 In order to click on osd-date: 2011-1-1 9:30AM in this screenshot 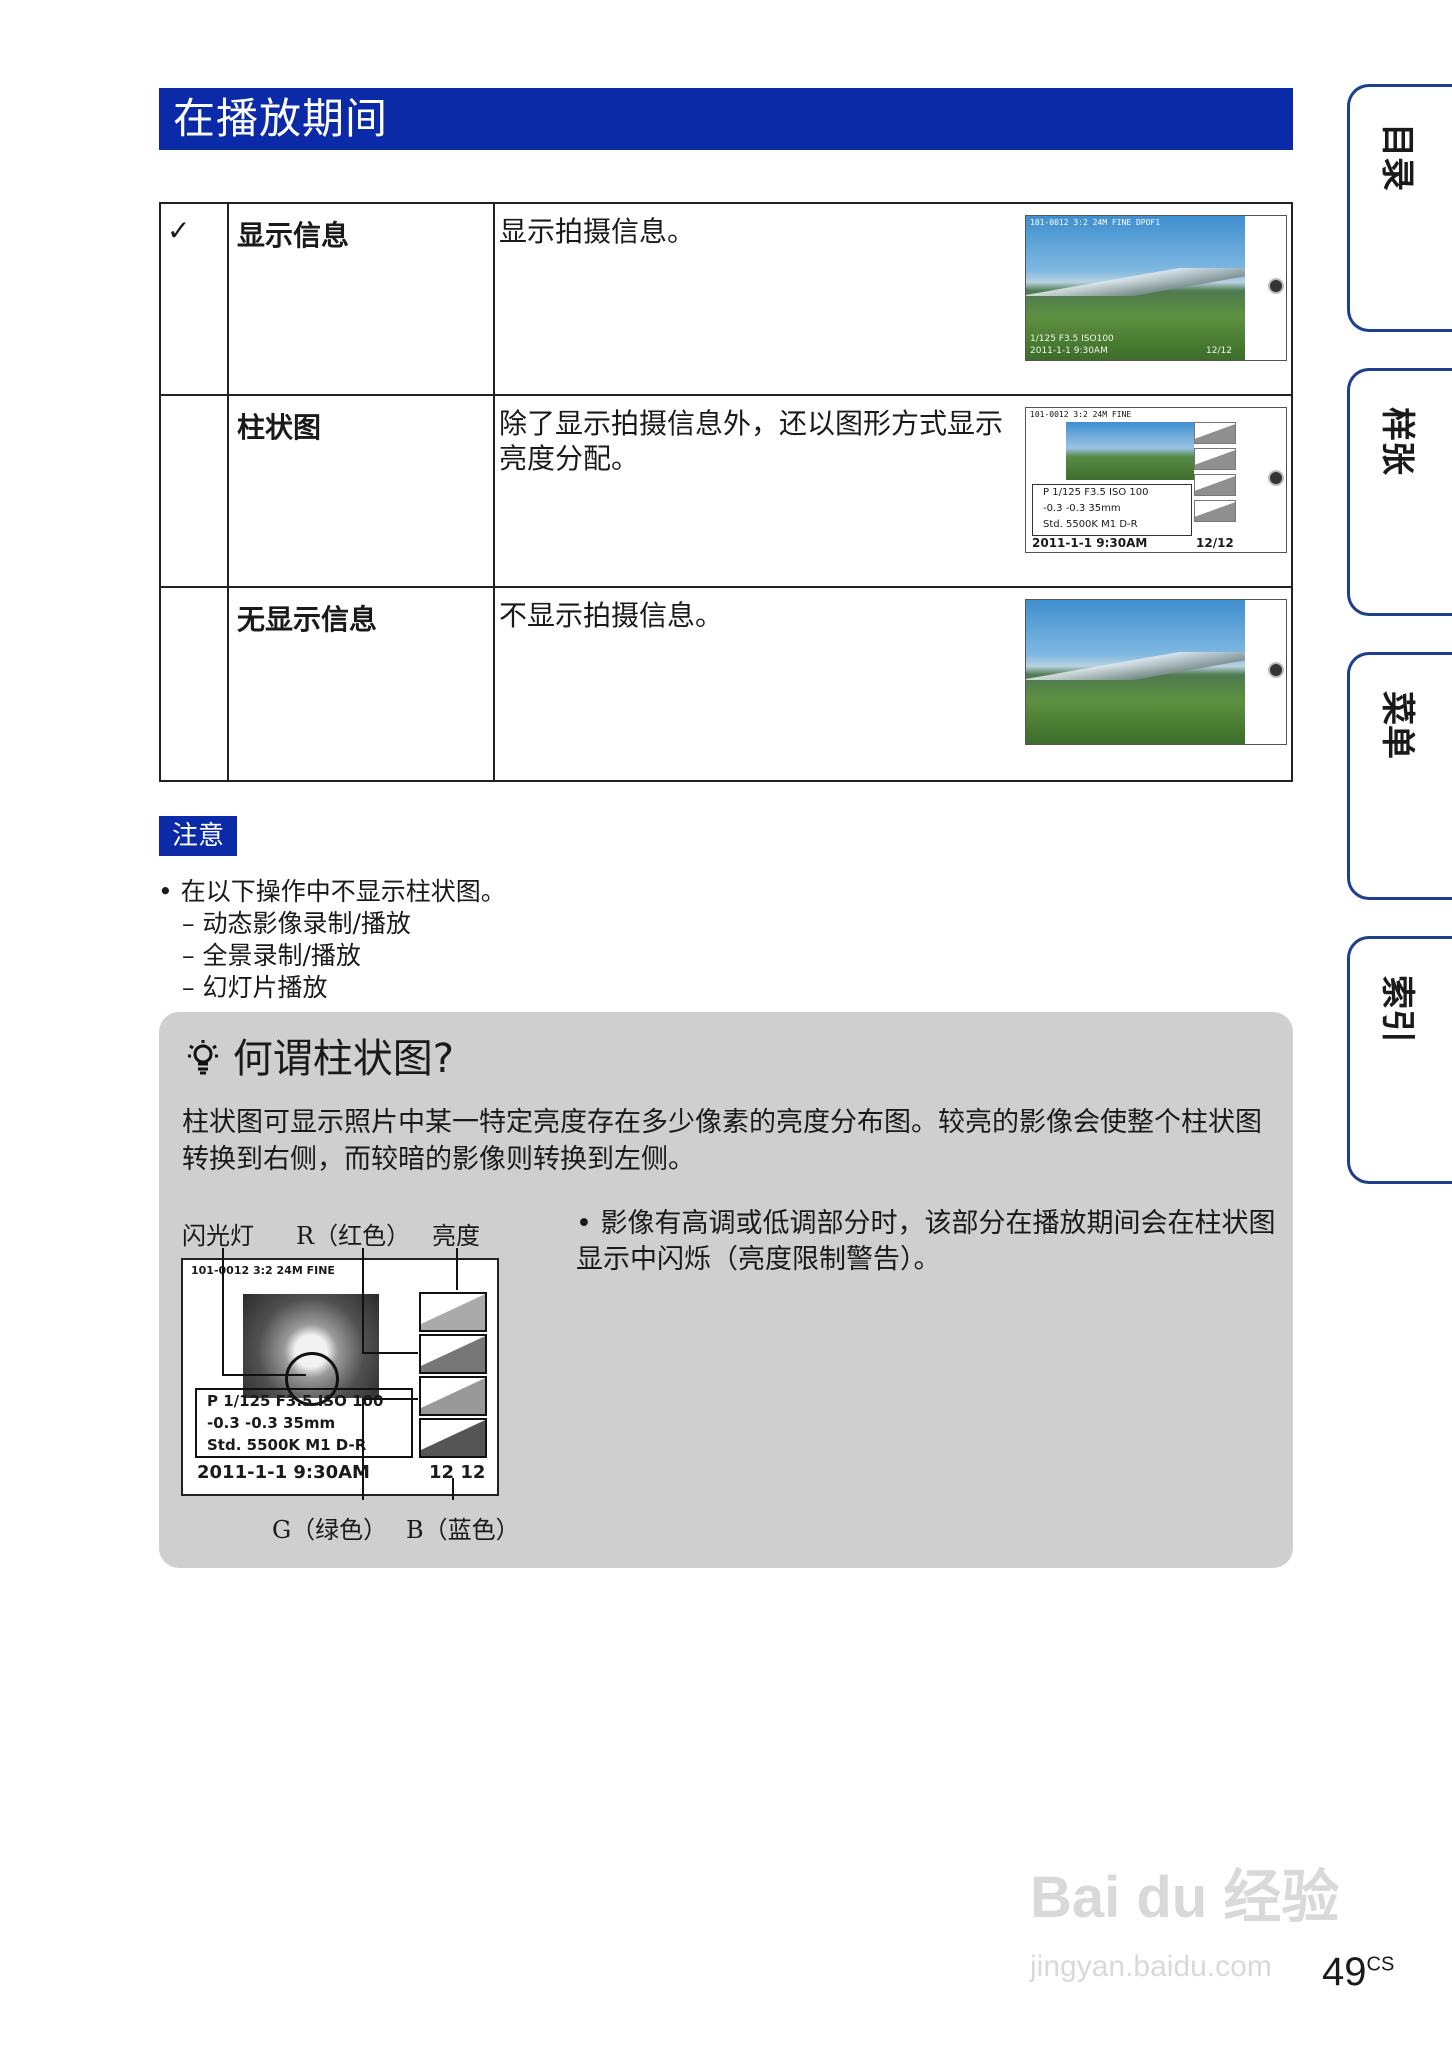, I will do `click(1069, 351)`.